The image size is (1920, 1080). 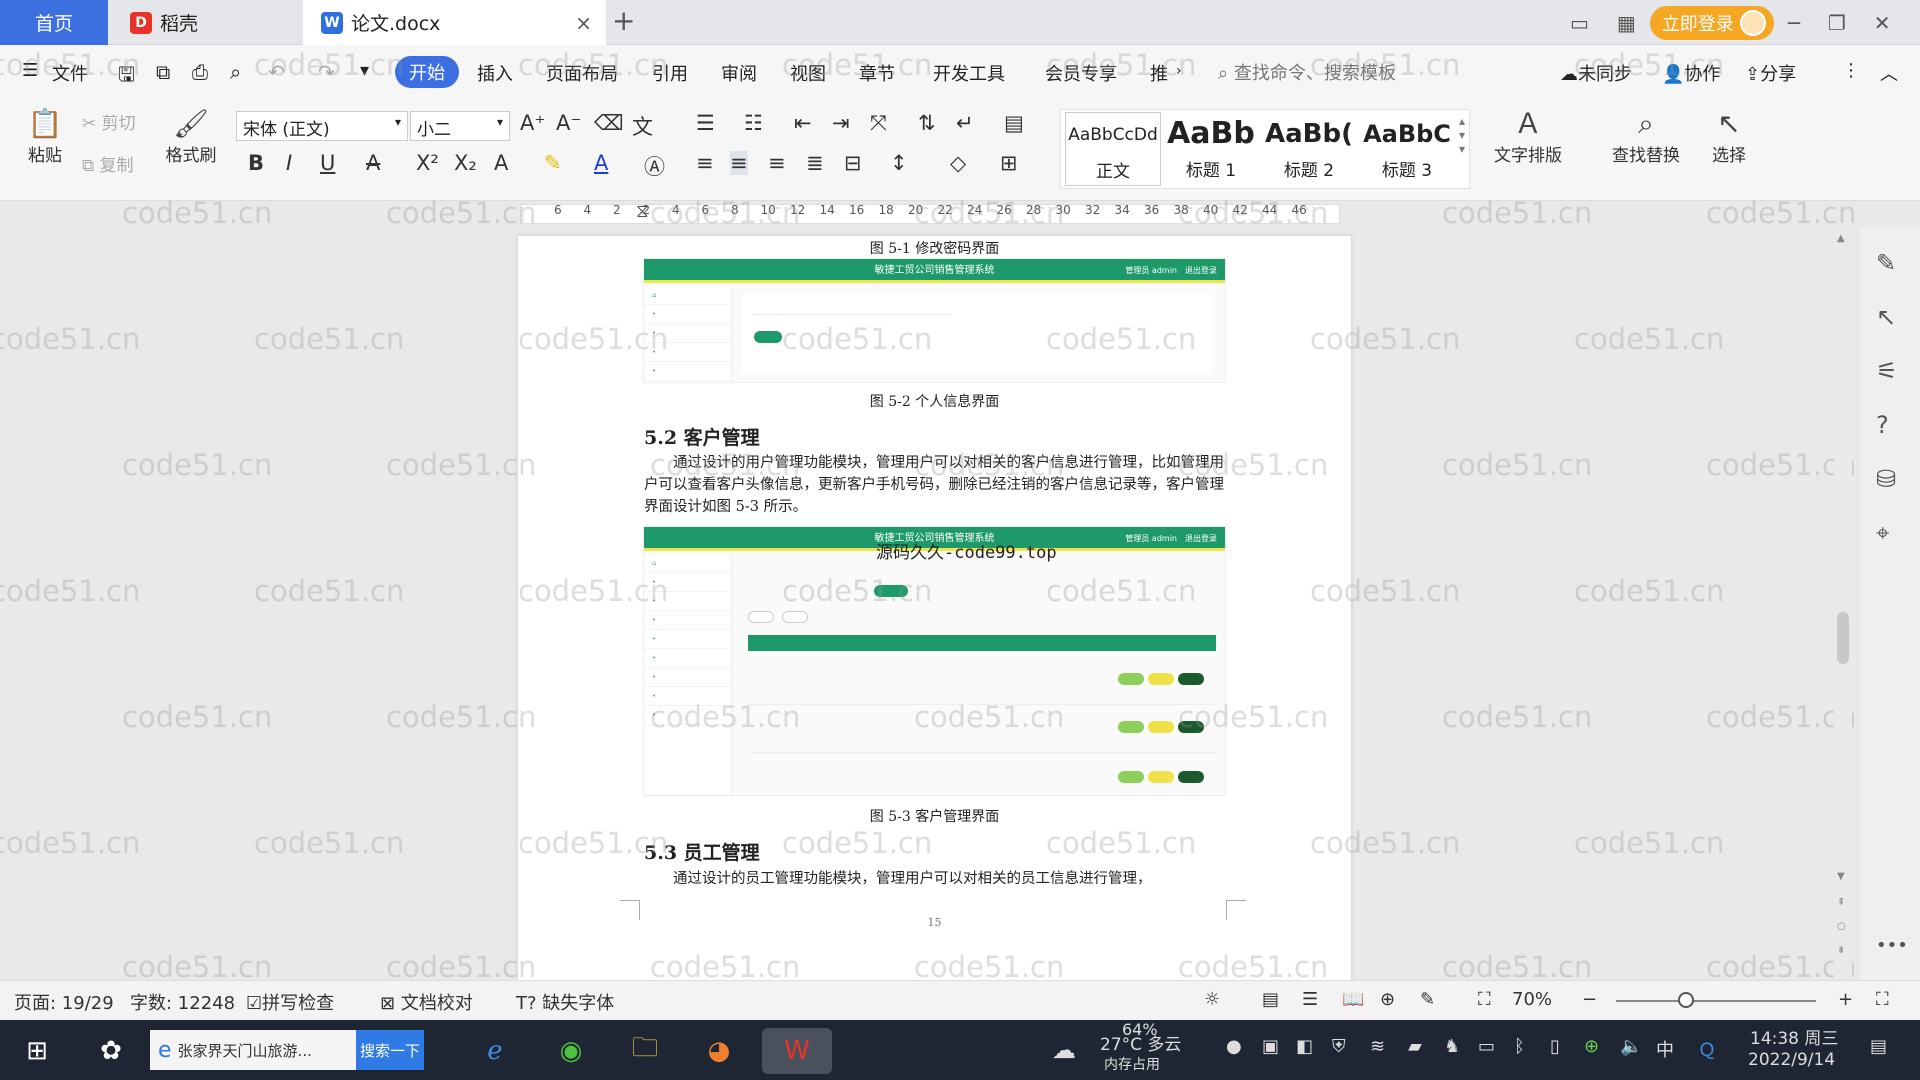 I want to click on shading-icon: ◇, so click(x=958, y=163).